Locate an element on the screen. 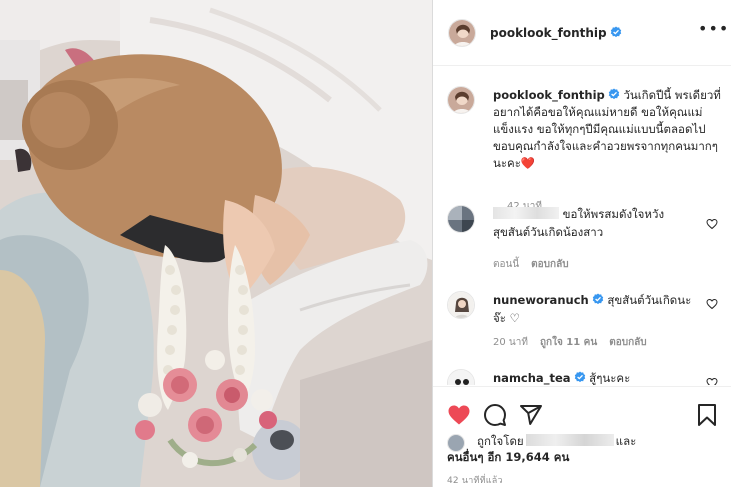  caption-avatar-image is located at coordinates (461, 100).